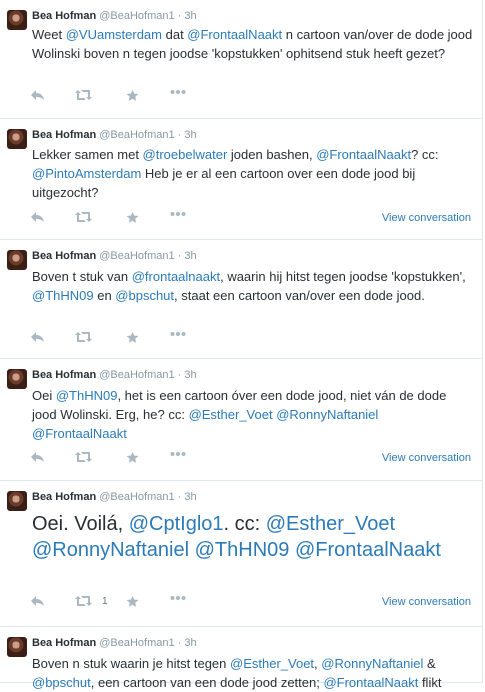  Describe the element at coordinates (176, 524) in the screenshot. I see `mention-link: @CptIglo1` at that location.